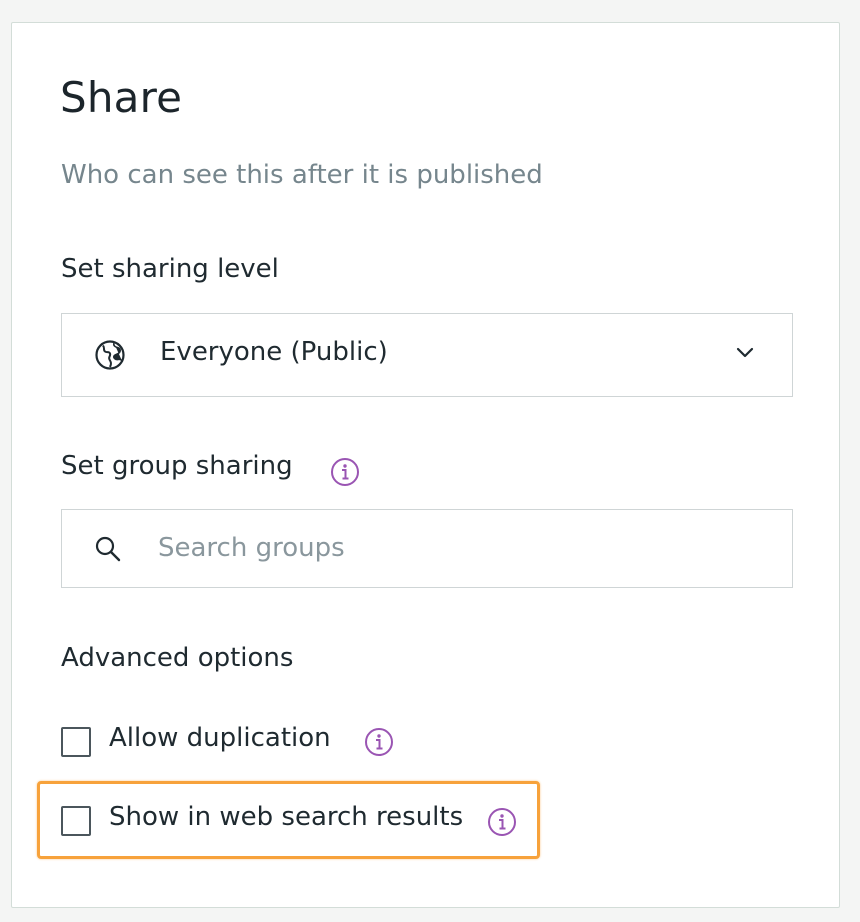  Describe the element at coordinates (177, 466) in the screenshot. I see `group-sharing-label: Set group sharing` at that location.